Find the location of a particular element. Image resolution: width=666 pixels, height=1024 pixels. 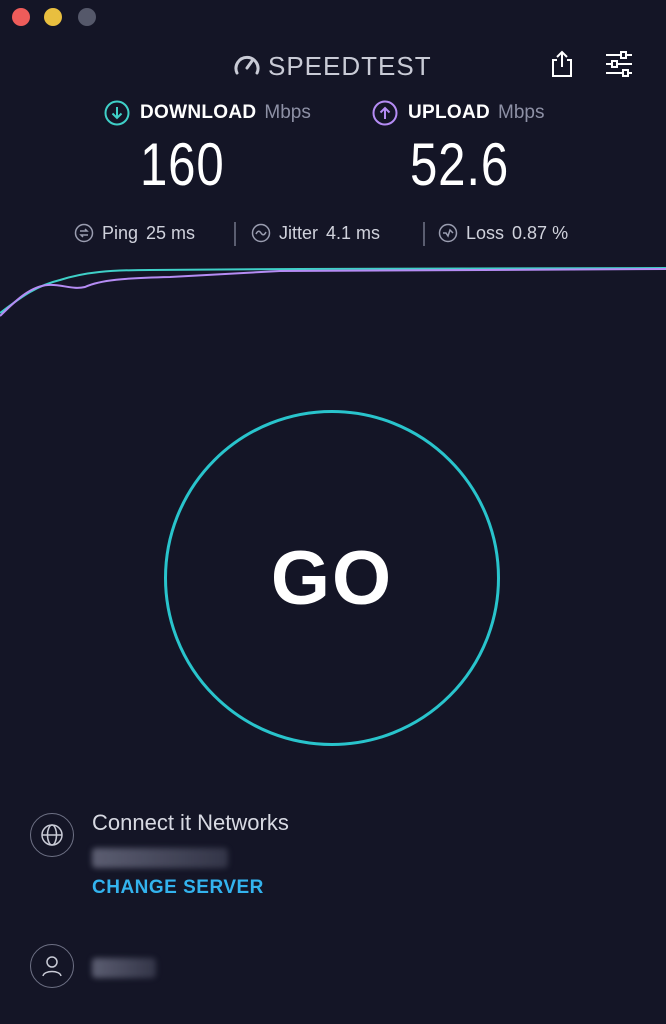

account-name-blurred is located at coordinates (124, 968).